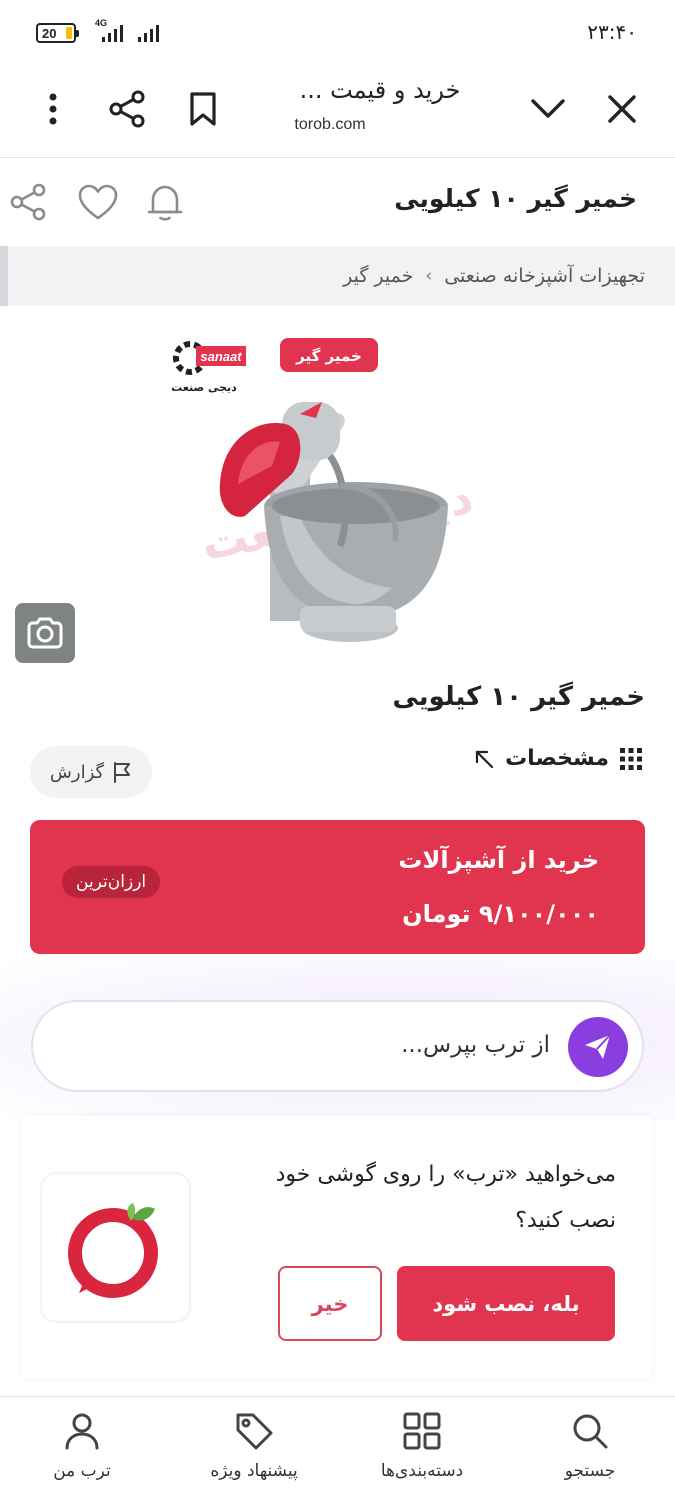 The height and width of the screenshot is (1500, 675). What do you see at coordinates (631, 758) in the screenshot?
I see `grid-dots-icon` at bounding box center [631, 758].